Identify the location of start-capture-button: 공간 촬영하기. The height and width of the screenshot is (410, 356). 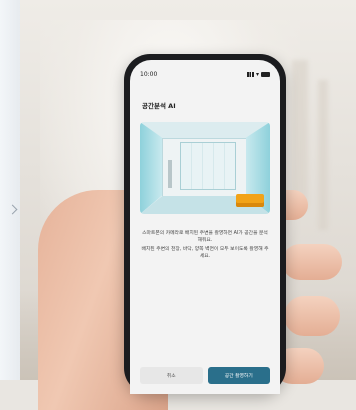
(238, 375).